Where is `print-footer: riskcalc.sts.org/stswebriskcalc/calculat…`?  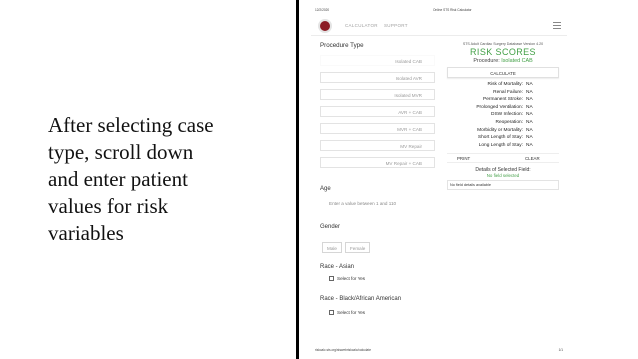
print-footer: riskcalc.sts.org/stswebriskcalc/calculat… is located at coordinates (439, 350).